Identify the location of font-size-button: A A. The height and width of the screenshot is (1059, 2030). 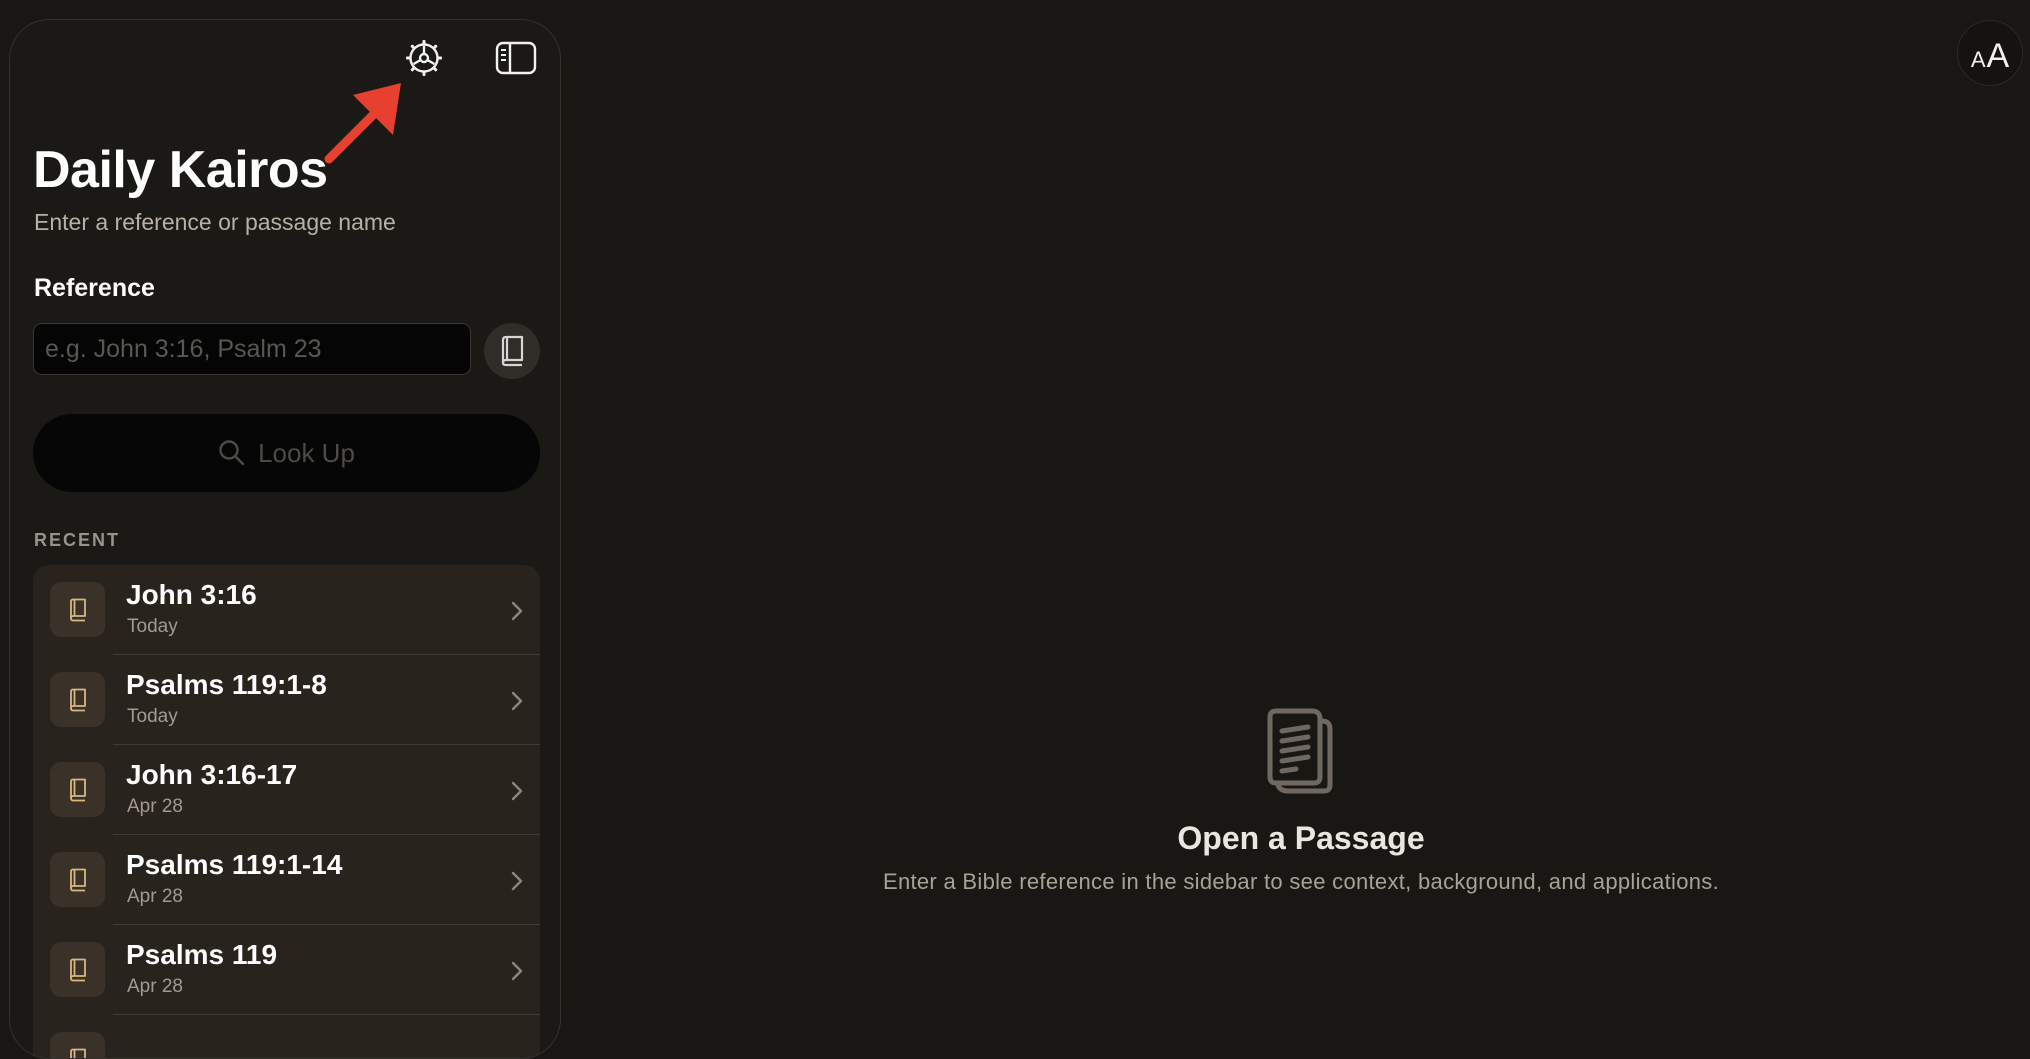
(1990, 53).